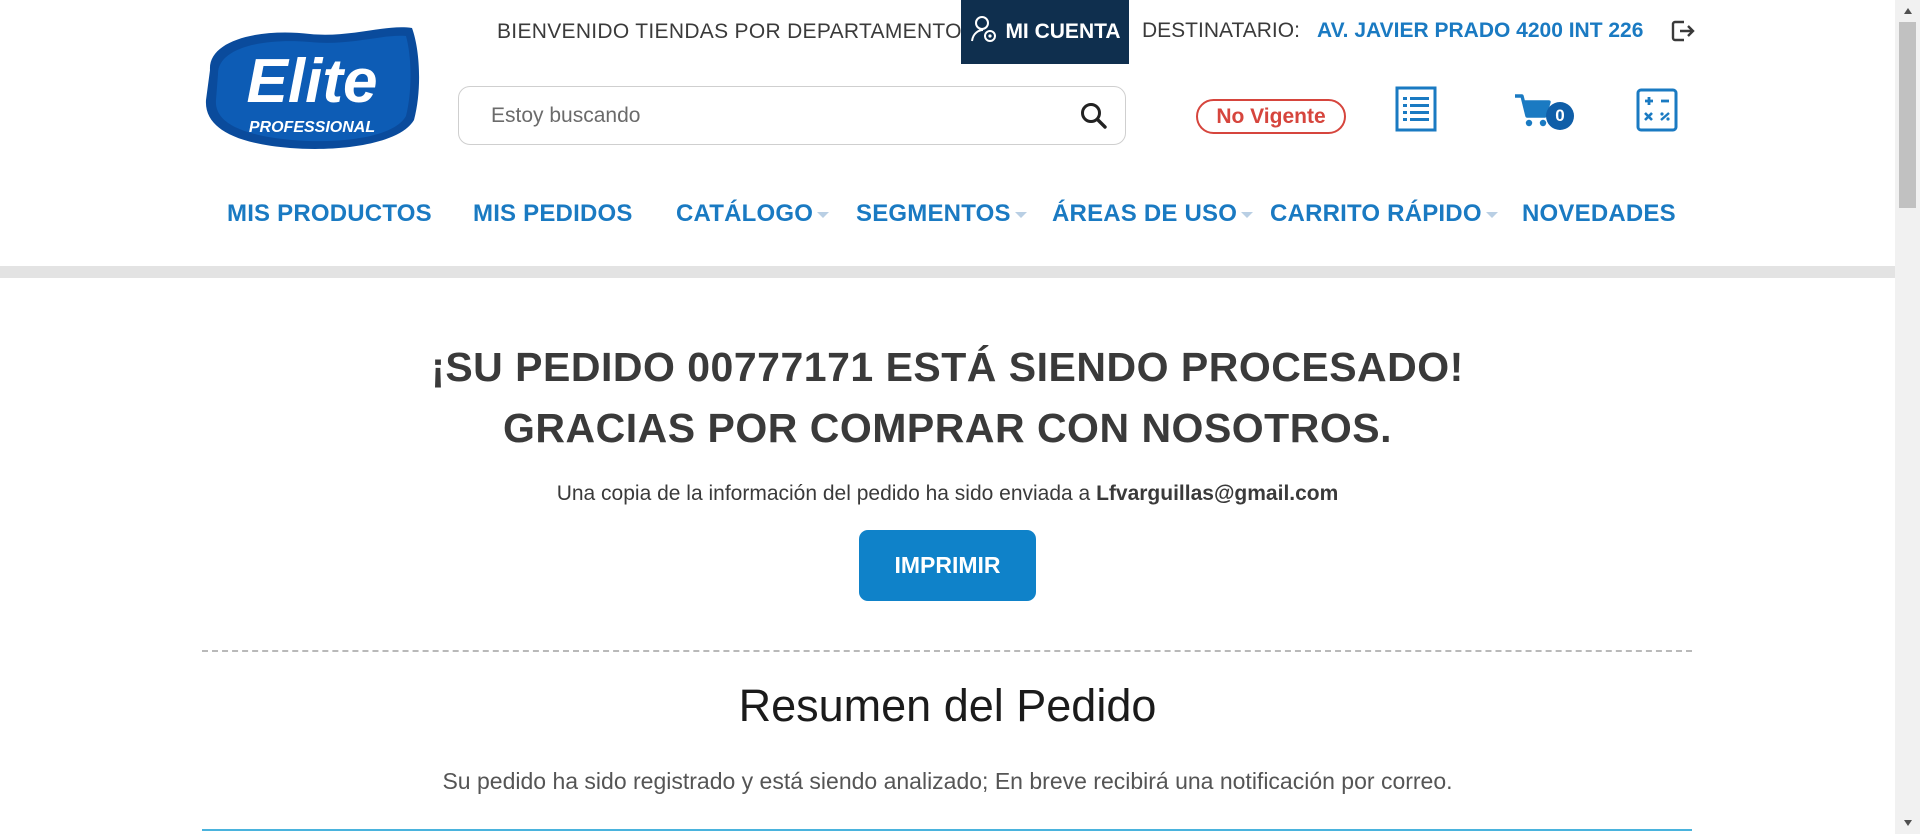 The width and height of the screenshot is (1920, 834). What do you see at coordinates (1560, 116) in the screenshot?
I see `cart-count-badge: 0` at bounding box center [1560, 116].